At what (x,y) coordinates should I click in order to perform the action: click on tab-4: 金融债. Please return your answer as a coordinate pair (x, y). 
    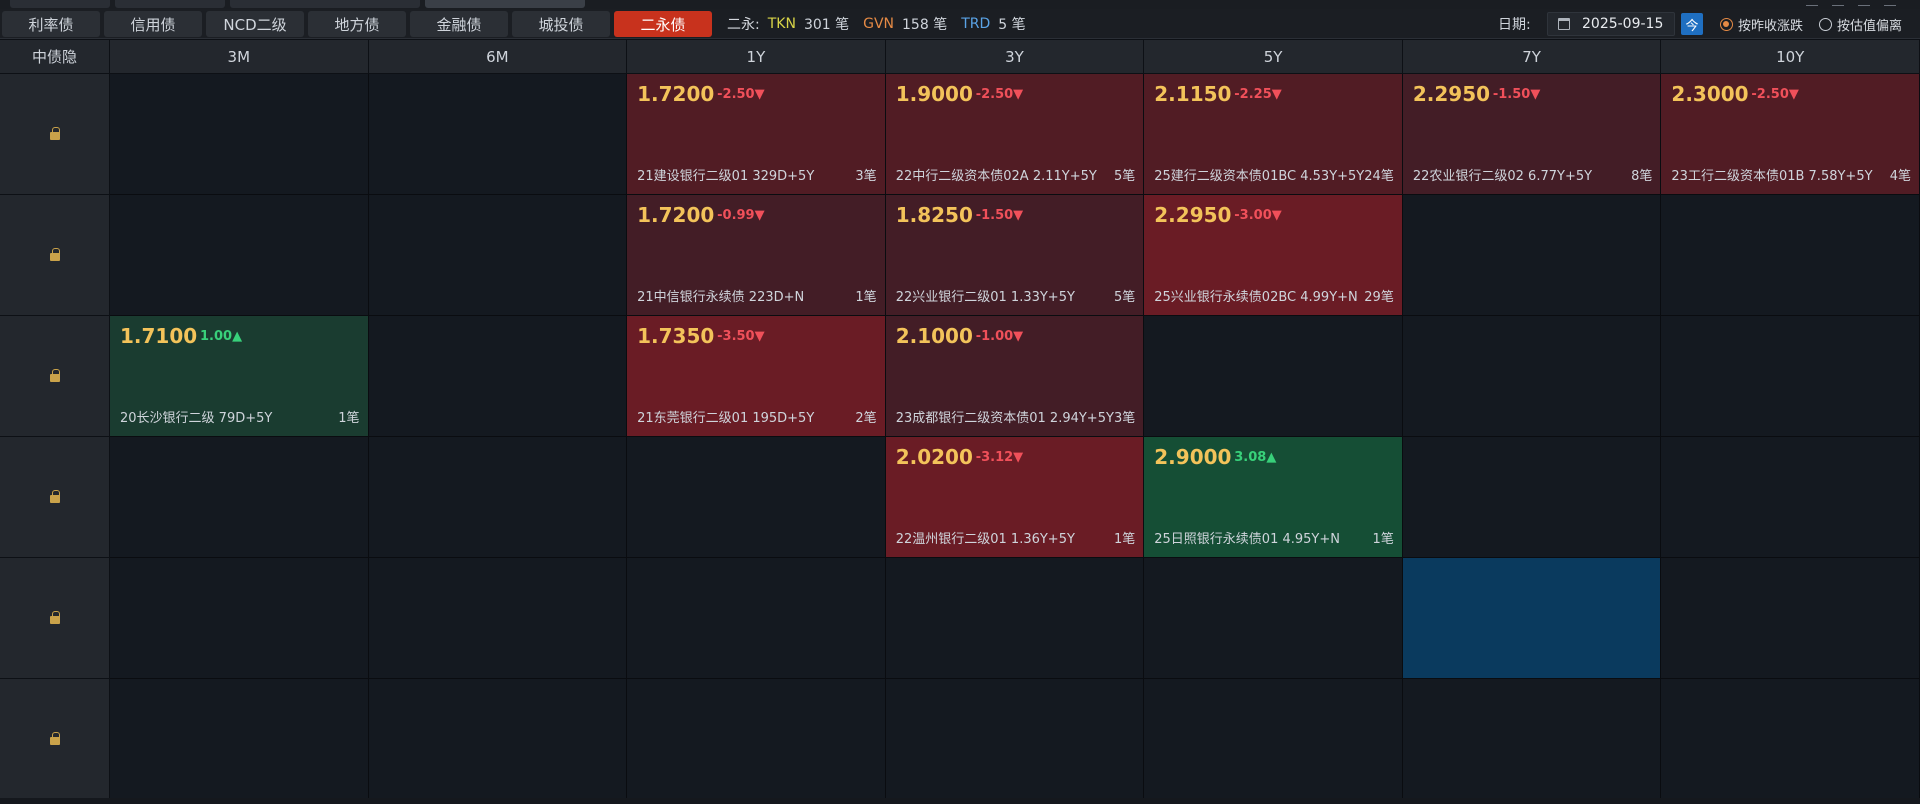
    Looking at the image, I should click on (459, 24).